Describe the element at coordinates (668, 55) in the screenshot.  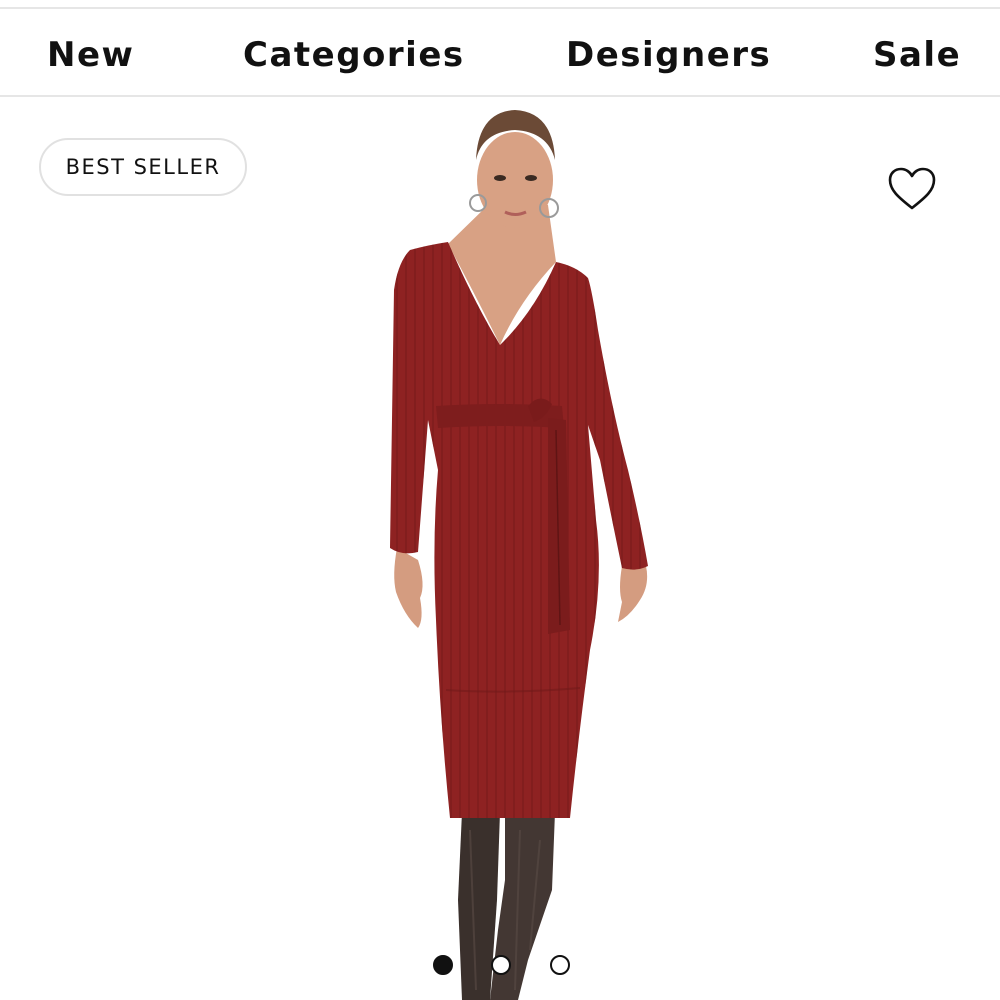
I see `nav-designers: Designers` at that location.